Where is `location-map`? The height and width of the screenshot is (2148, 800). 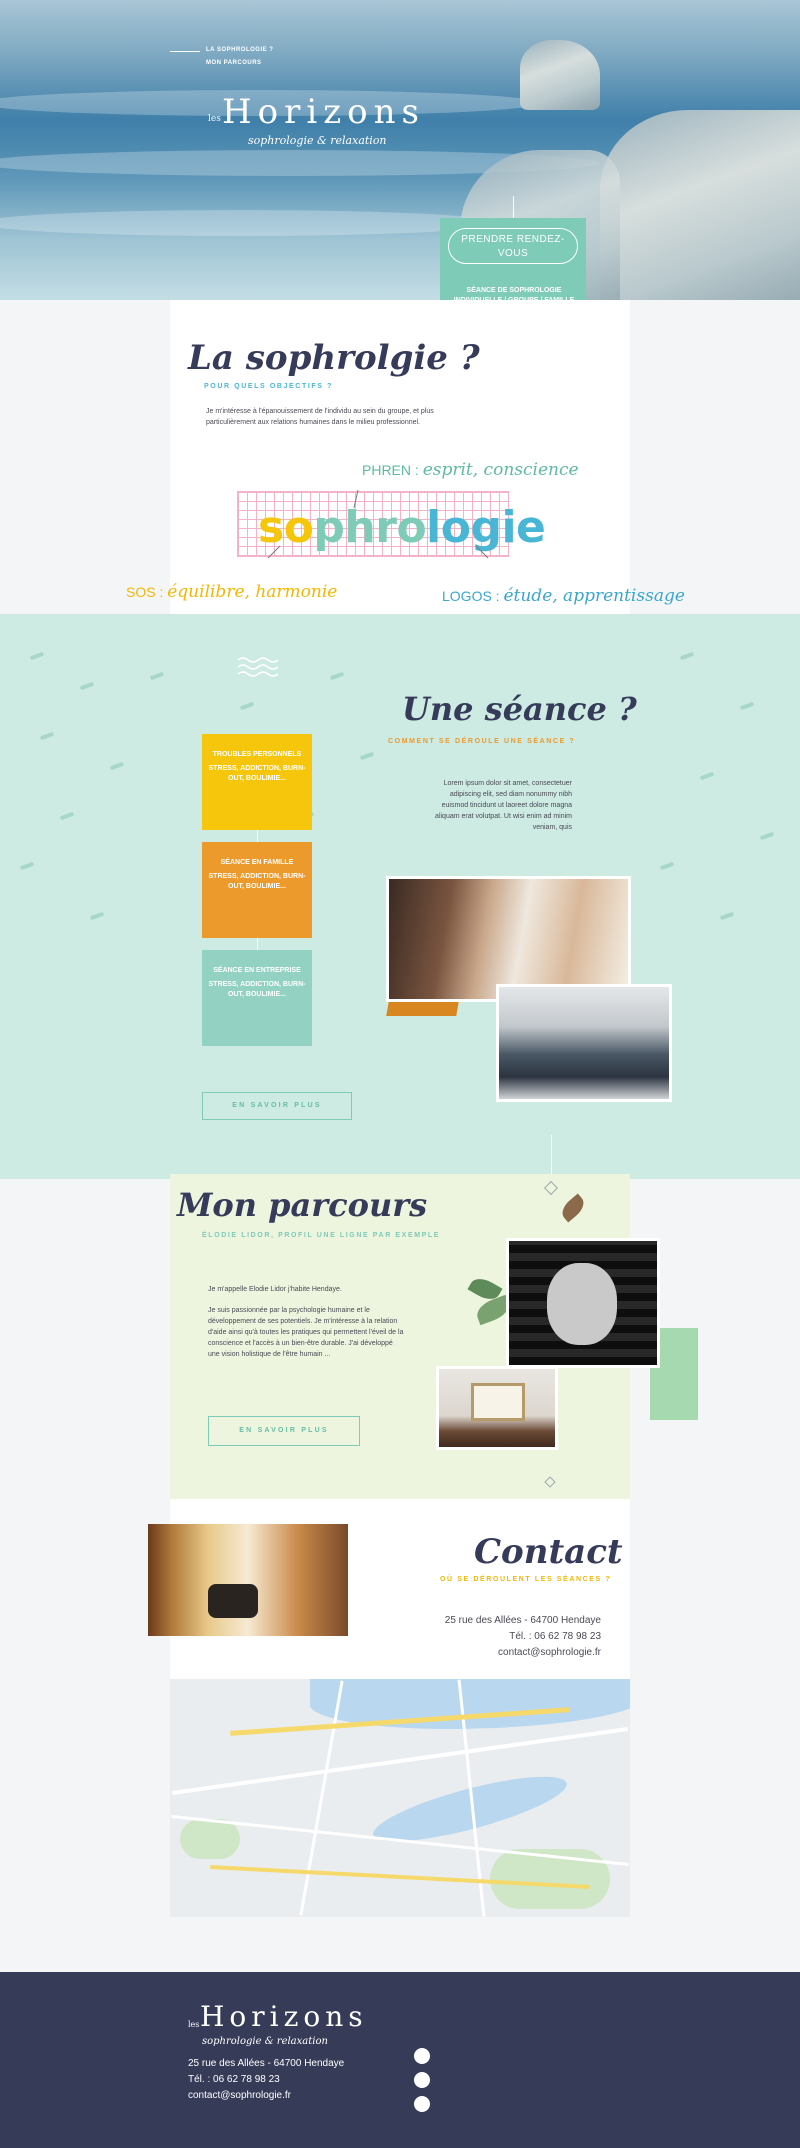 location-map is located at coordinates (400, 1798).